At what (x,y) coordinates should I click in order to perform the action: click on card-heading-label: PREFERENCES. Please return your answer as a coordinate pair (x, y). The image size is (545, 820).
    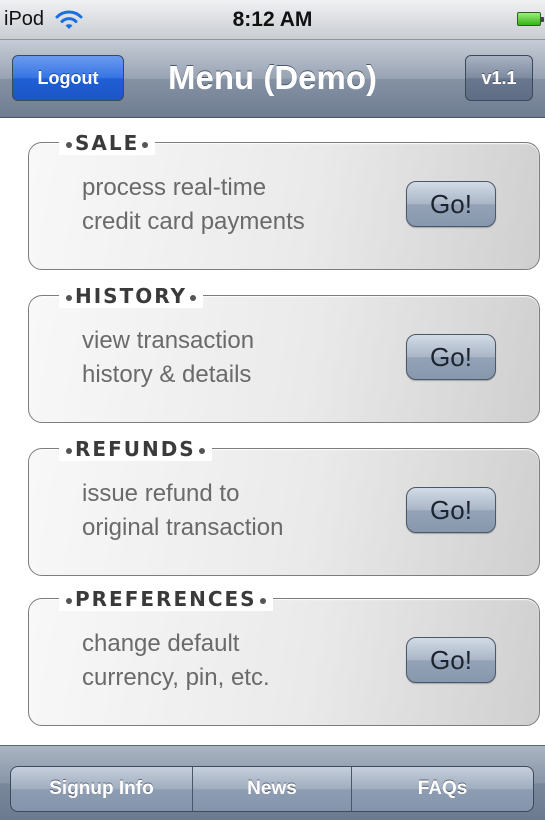
    Looking at the image, I should click on (166, 599).